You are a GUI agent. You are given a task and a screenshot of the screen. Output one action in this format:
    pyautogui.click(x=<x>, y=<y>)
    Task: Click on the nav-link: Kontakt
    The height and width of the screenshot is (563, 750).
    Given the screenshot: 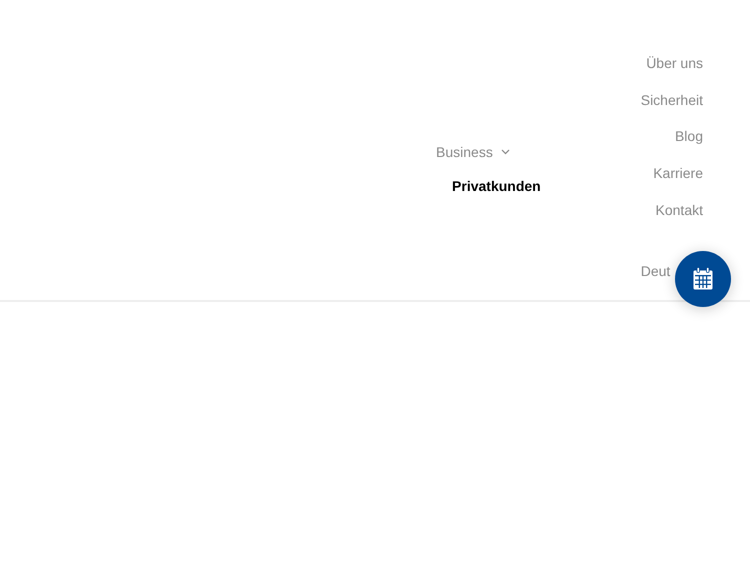 What is the action you would take?
    pyautogui.click(x=679, y=209)
    